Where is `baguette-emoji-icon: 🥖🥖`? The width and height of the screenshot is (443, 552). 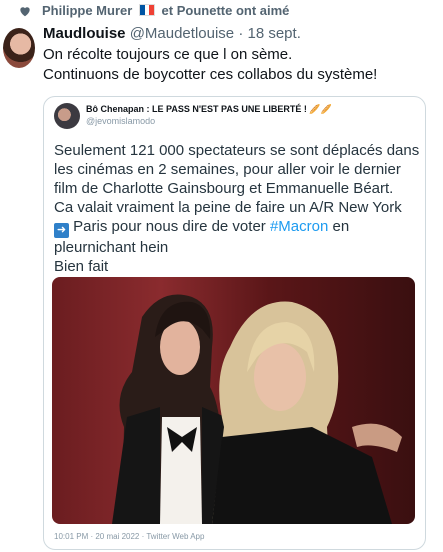 baguette-emoji-icon: 🥖🥖 is located at coordinates (320, 109).